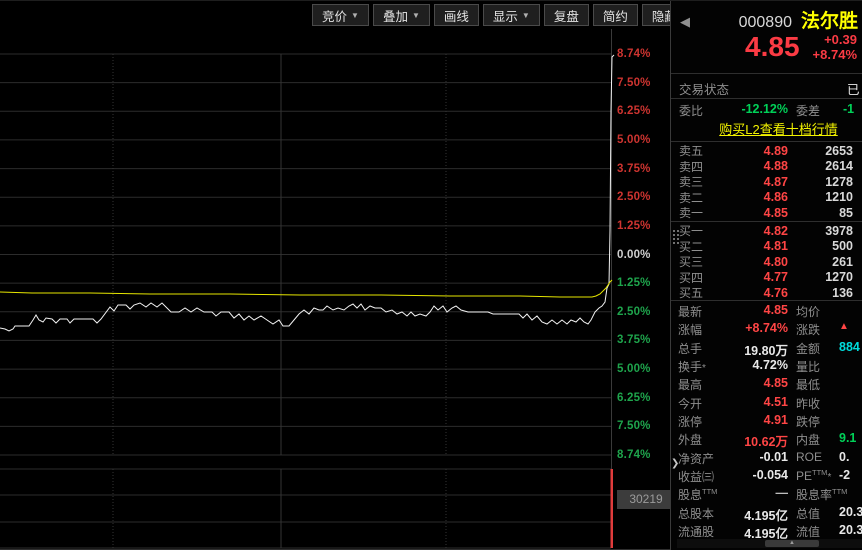 This screenshot has height=550, width=862. I want to click on sell-row: 卖四 4.88 2614, so click(766, 166).